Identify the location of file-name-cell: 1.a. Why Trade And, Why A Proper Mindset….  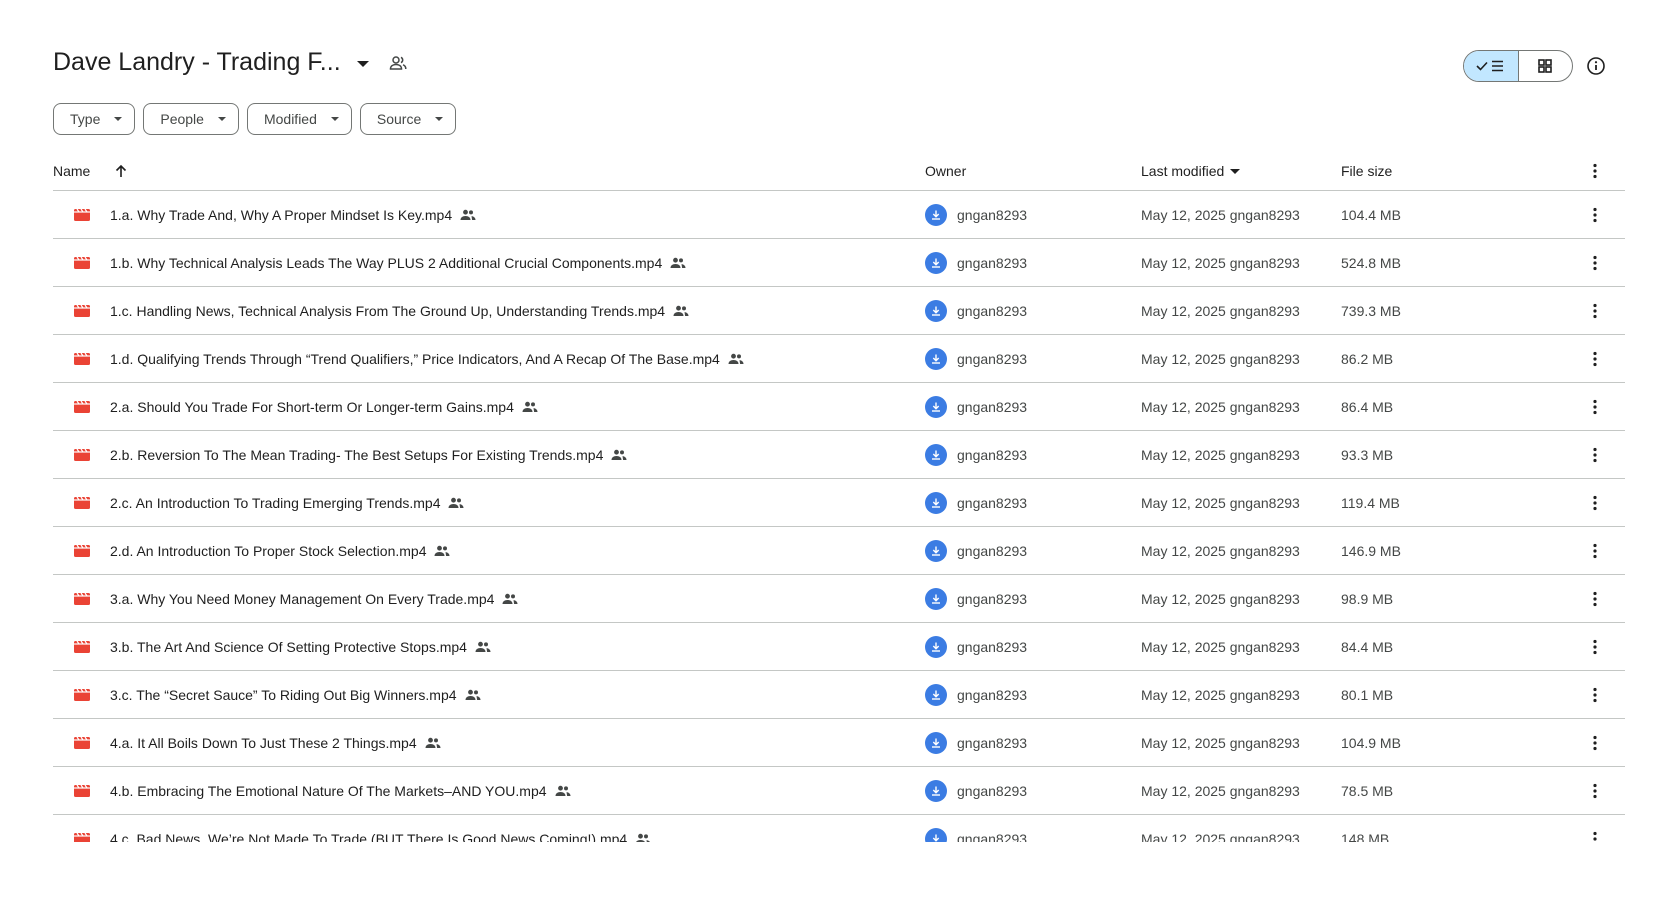
(293, 215).